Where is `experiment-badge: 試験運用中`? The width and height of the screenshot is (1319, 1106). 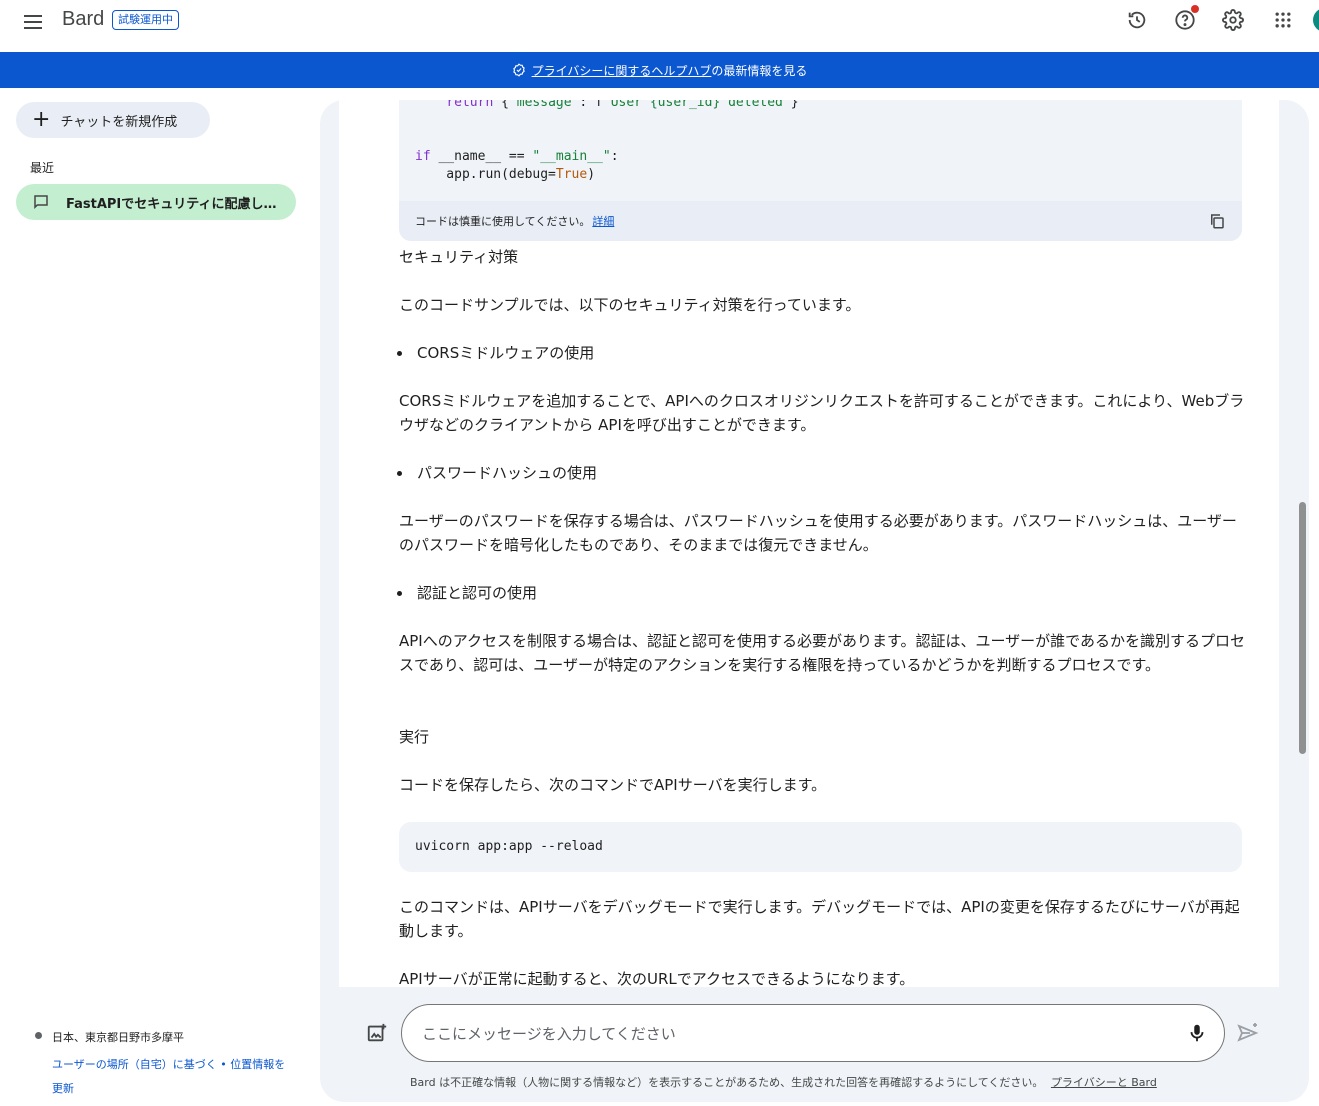 experiment-badge: 試験運用中 is located at coordinates (145, 20).